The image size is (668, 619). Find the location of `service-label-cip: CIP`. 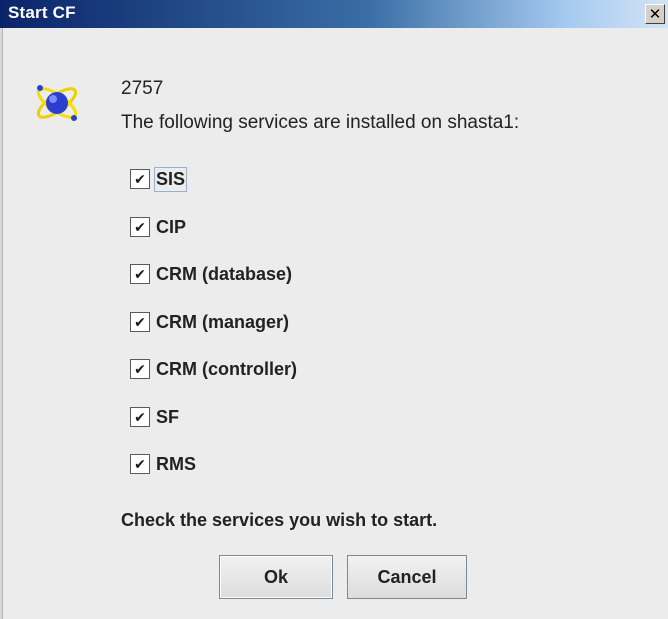

service-label-cip: CIP is located at coordinates (171, 226).